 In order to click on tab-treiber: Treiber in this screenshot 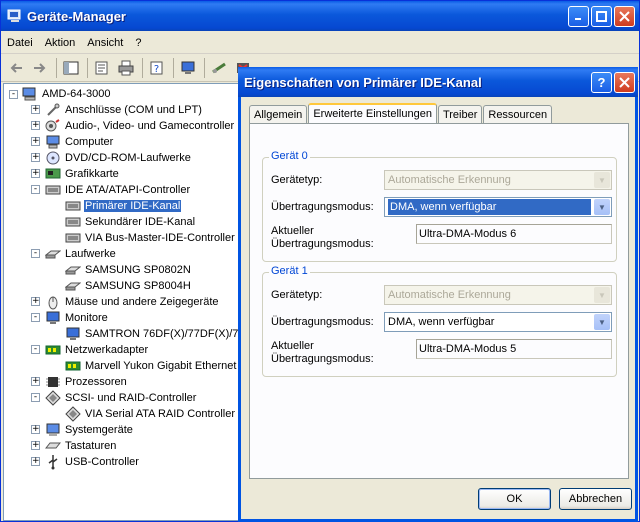, I will do `click(460, 114)`.